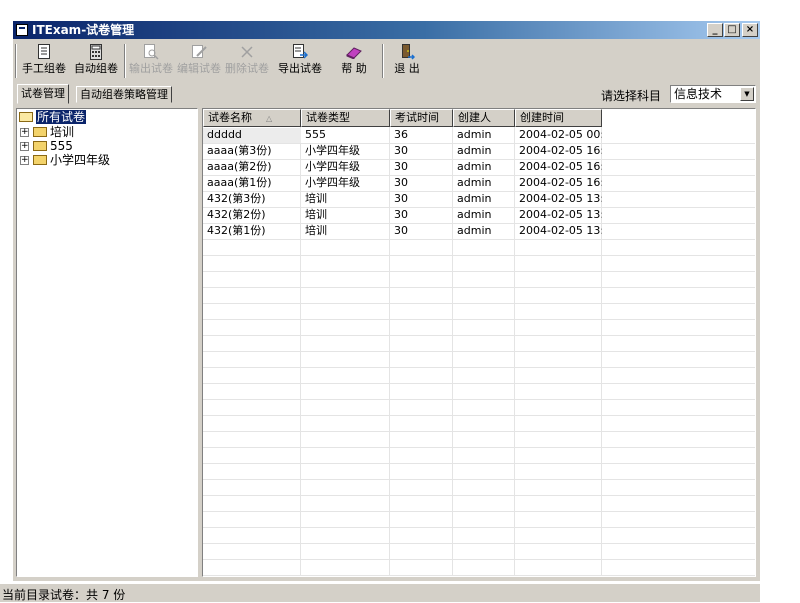  What do you see at coordinates (125, 61) in the screenshot?
I see `toolbar-separator` at bounding box center [125, 61].